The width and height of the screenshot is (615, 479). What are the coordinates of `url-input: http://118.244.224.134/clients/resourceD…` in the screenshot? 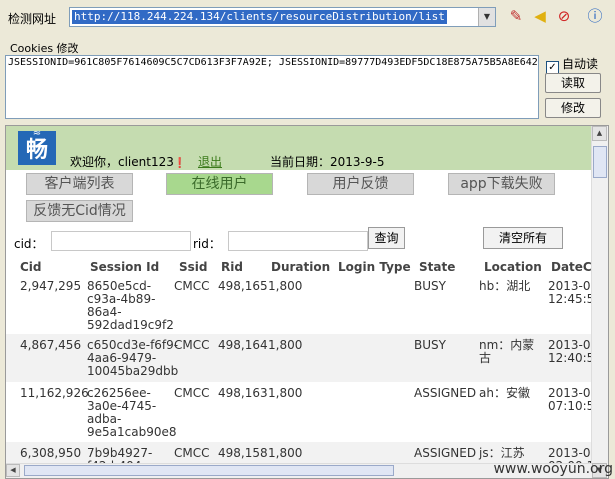 It's located at (282, 17).